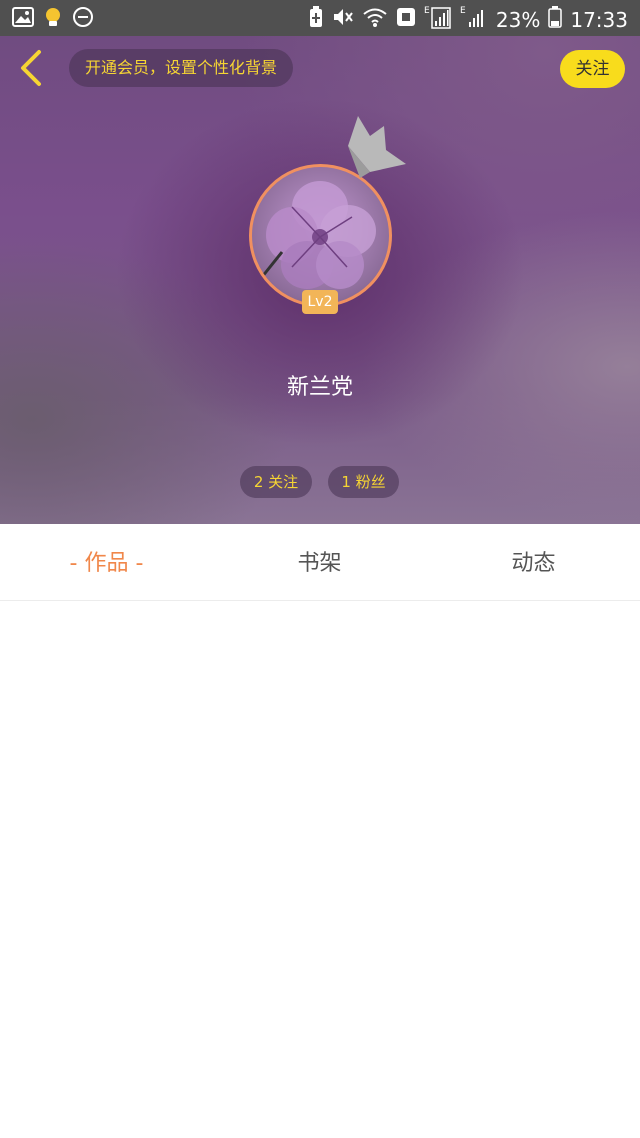 The width and height of the screenshot is (640, 1138). Describe the element at coordinates (375, 149) in the screenshot. I see `crown-icon` at that location.